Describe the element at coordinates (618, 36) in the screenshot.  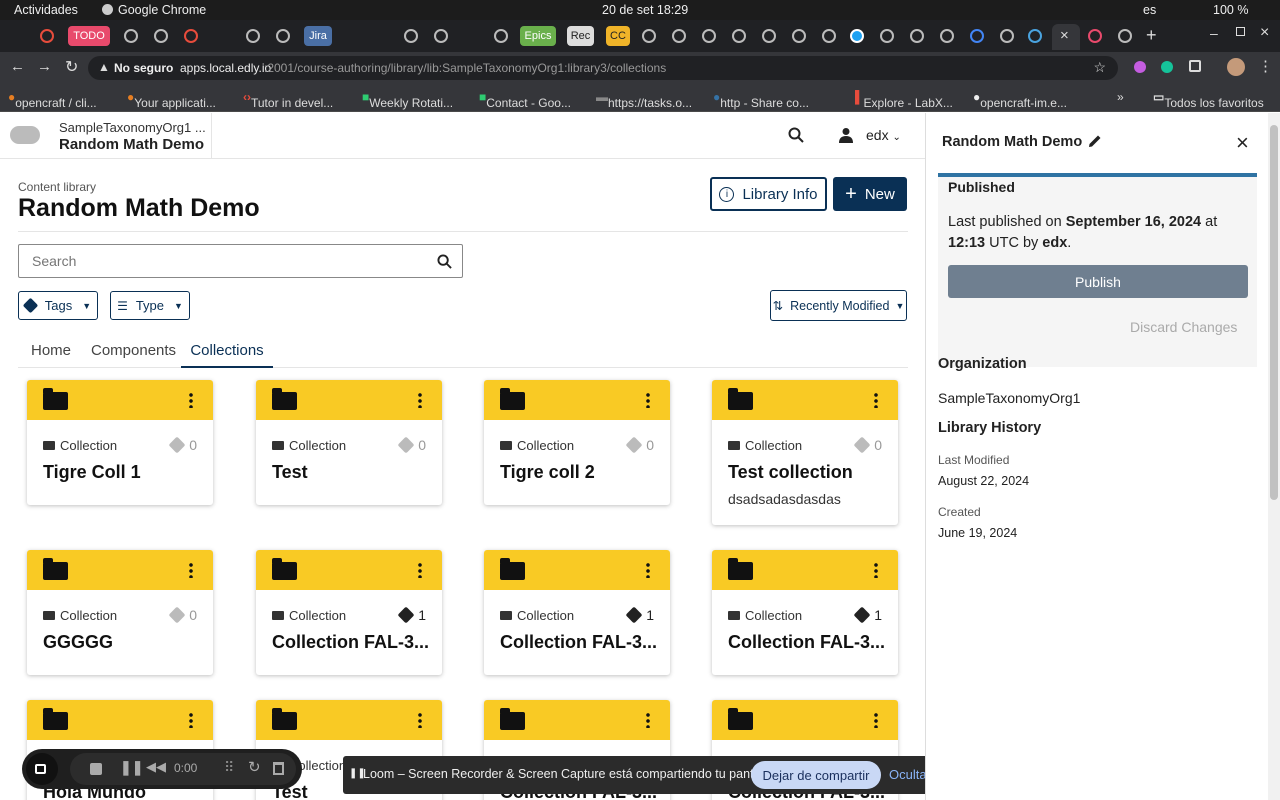
I see `tab-cc: CC` at that location.